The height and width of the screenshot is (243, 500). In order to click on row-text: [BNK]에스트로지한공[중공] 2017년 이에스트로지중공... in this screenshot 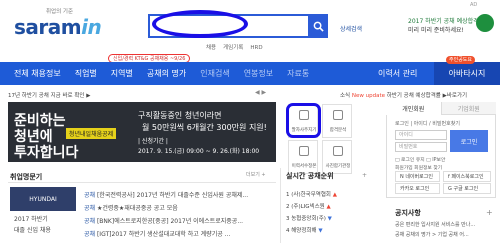, I will do `click(170, 221)`.